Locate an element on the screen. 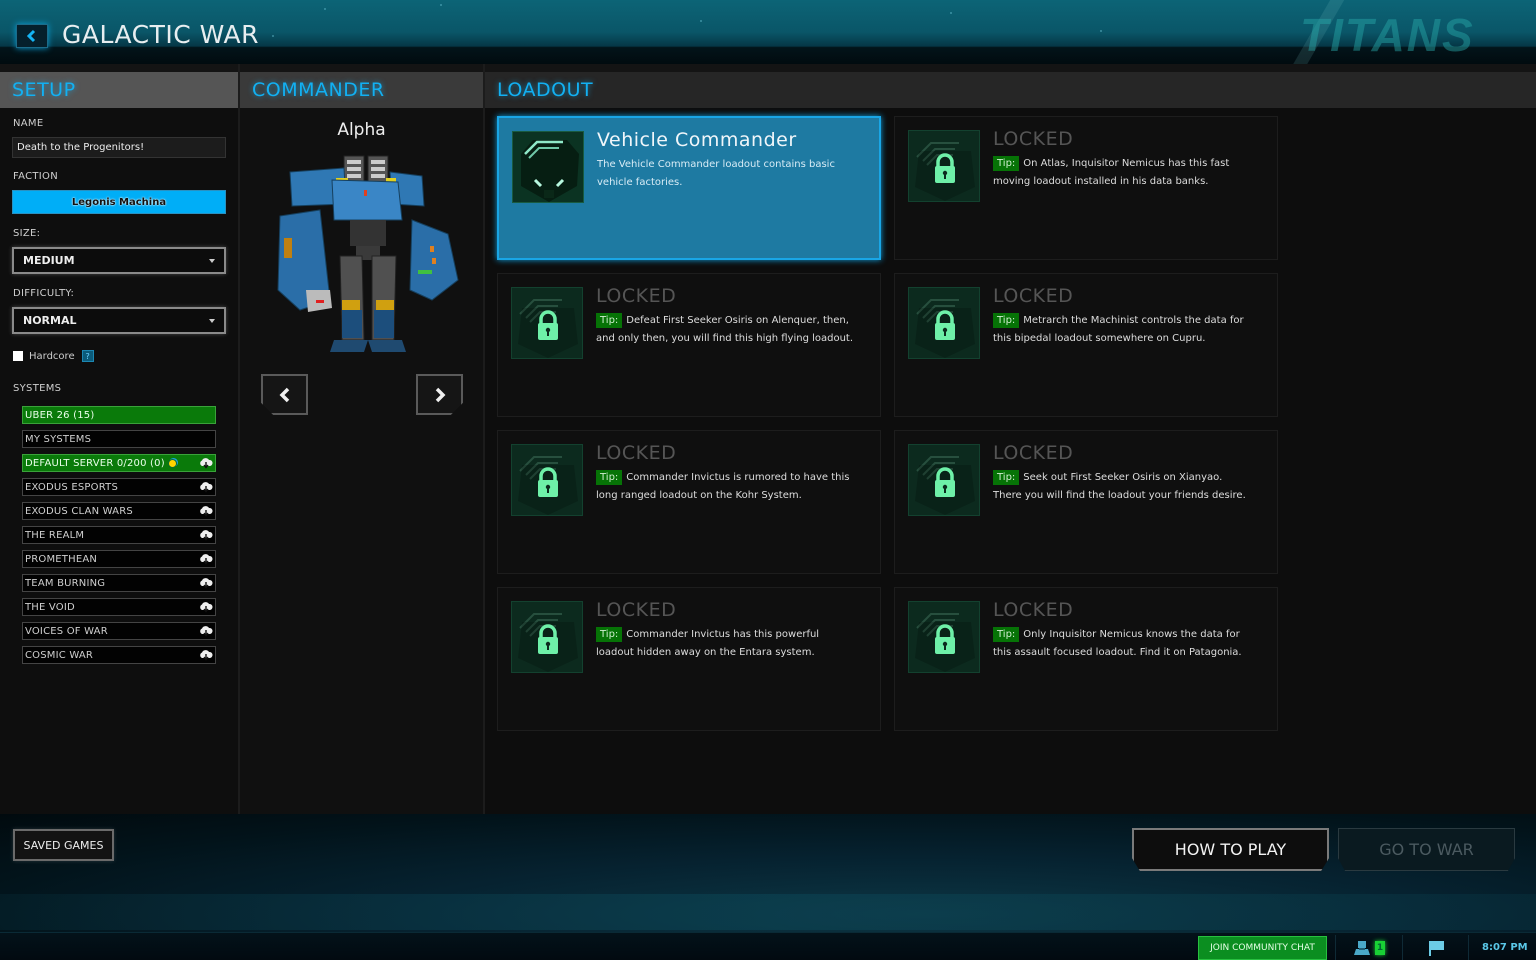 The image size is (1536, 960). back-button is located at coordinates (32, 36).